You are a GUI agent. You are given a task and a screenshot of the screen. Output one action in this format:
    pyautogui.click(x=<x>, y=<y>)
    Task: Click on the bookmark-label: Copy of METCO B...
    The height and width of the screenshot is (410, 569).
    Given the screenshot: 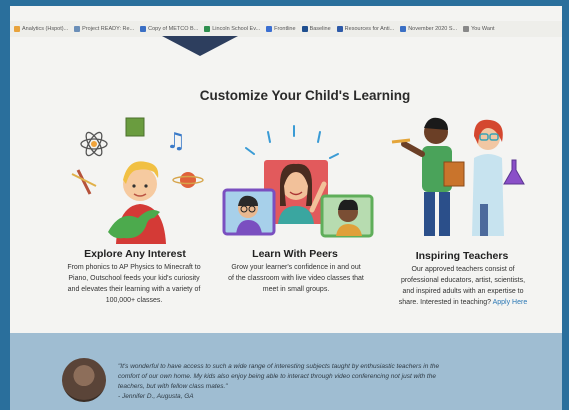 What is the action you would take?
    pyautogui.click(x=173, y=29)
    